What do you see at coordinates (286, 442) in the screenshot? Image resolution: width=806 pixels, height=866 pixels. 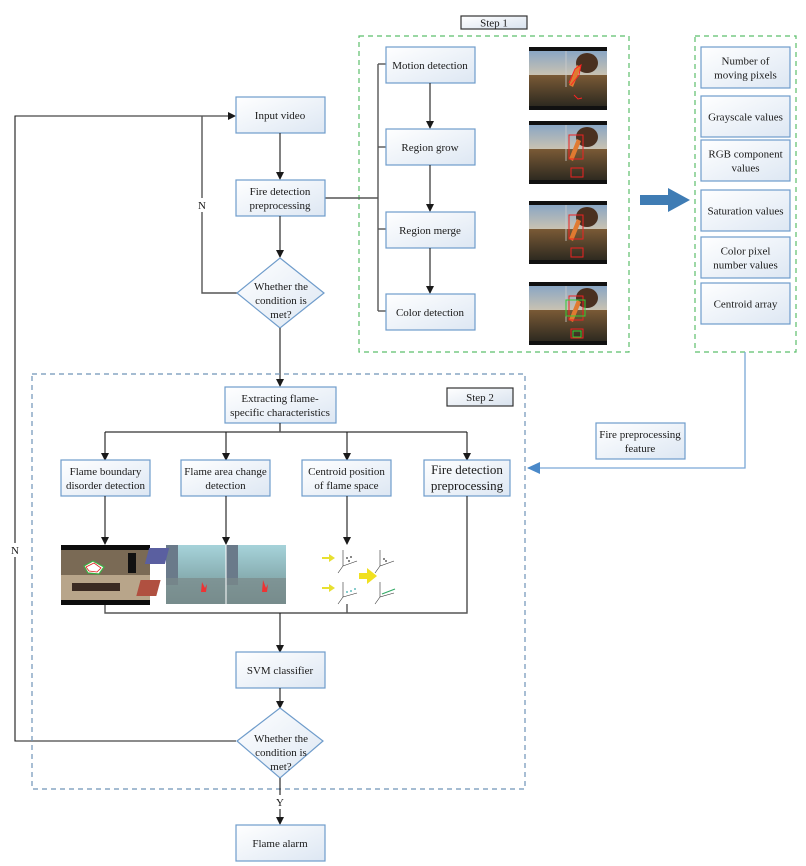 I see `branch-connector` at bounding box center [286, 442].